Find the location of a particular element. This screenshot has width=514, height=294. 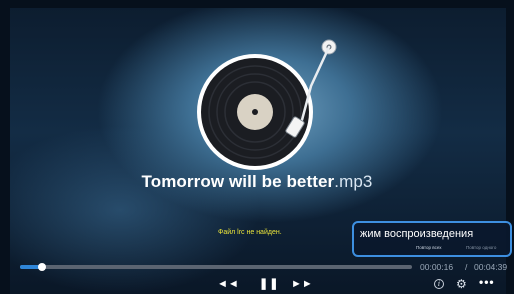

track-title-name: Tomorrow will be better is located at coordinates (238, 181).